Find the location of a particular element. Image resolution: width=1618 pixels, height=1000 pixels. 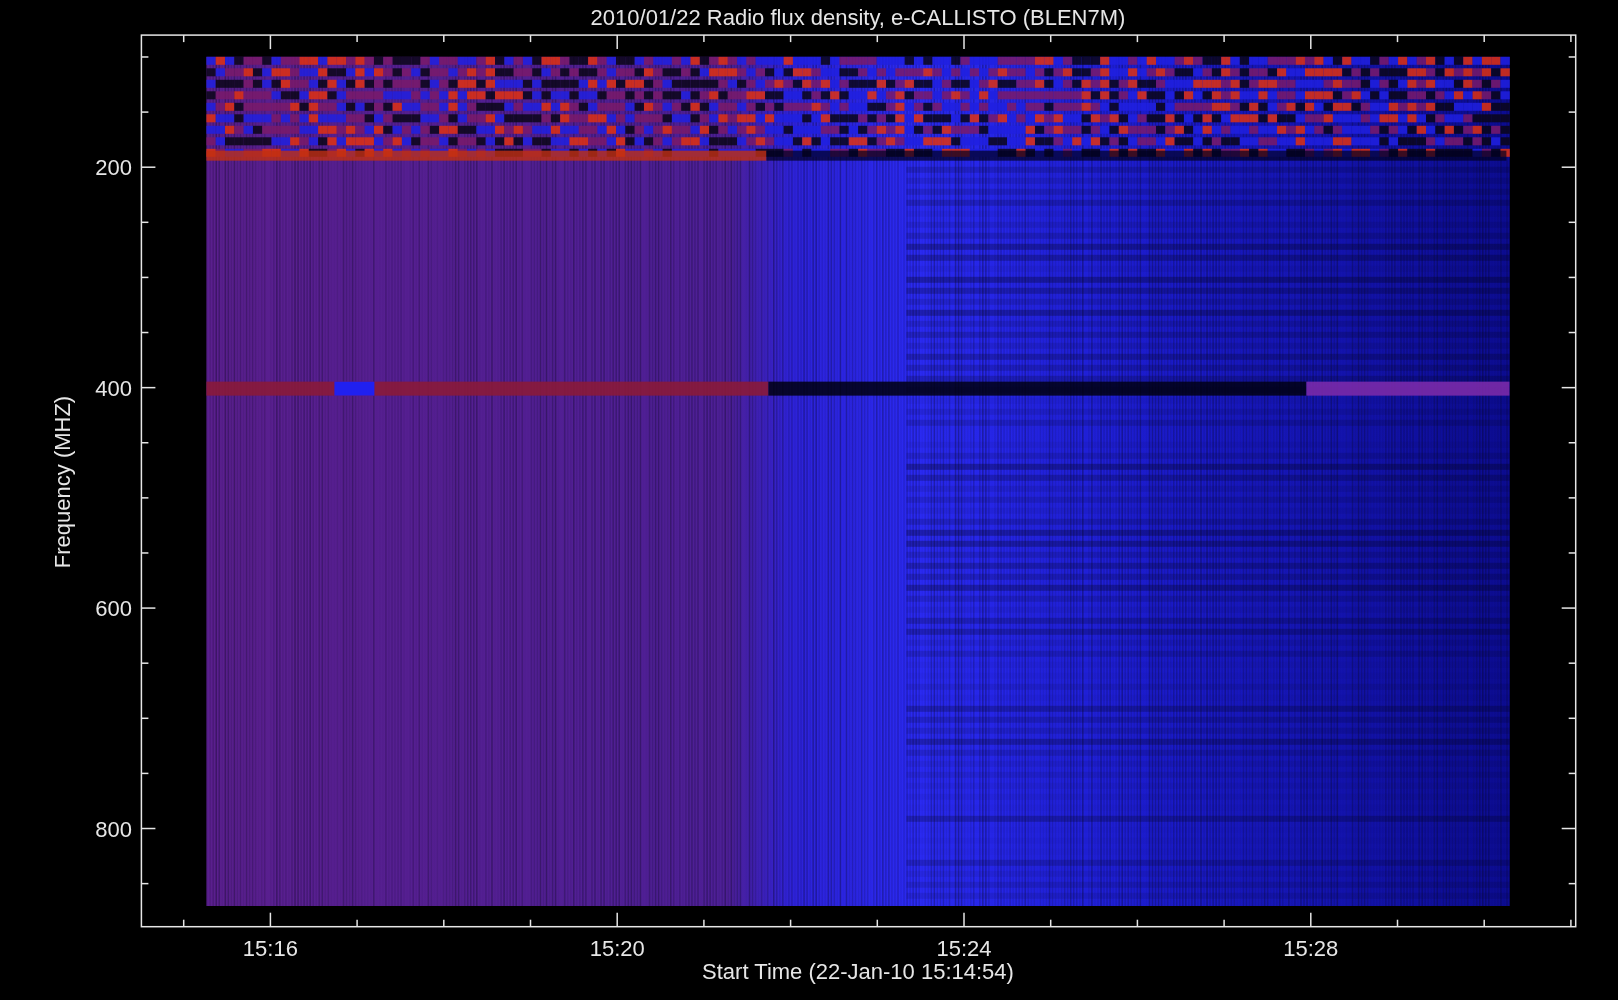

y-tick-label: 800 is located at coordinates (113, 829).